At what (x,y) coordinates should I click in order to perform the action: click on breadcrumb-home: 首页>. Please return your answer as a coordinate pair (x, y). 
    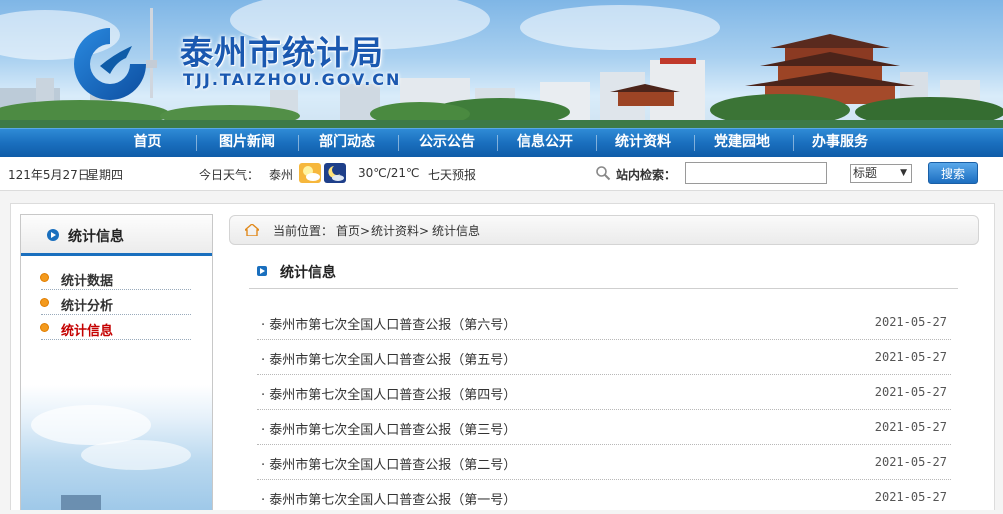
    Looking at the image, I should click on (353, 230).